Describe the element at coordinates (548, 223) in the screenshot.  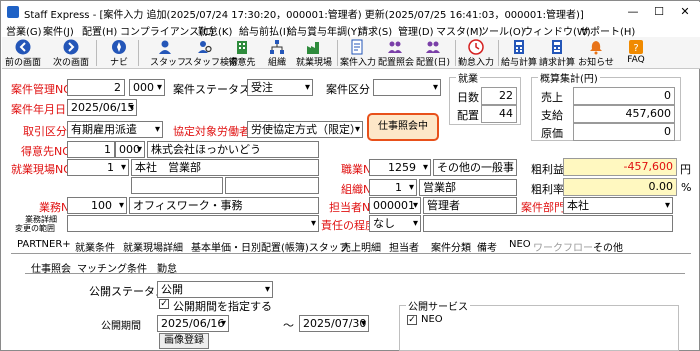
I see `responsibility-detail-field` at that location.